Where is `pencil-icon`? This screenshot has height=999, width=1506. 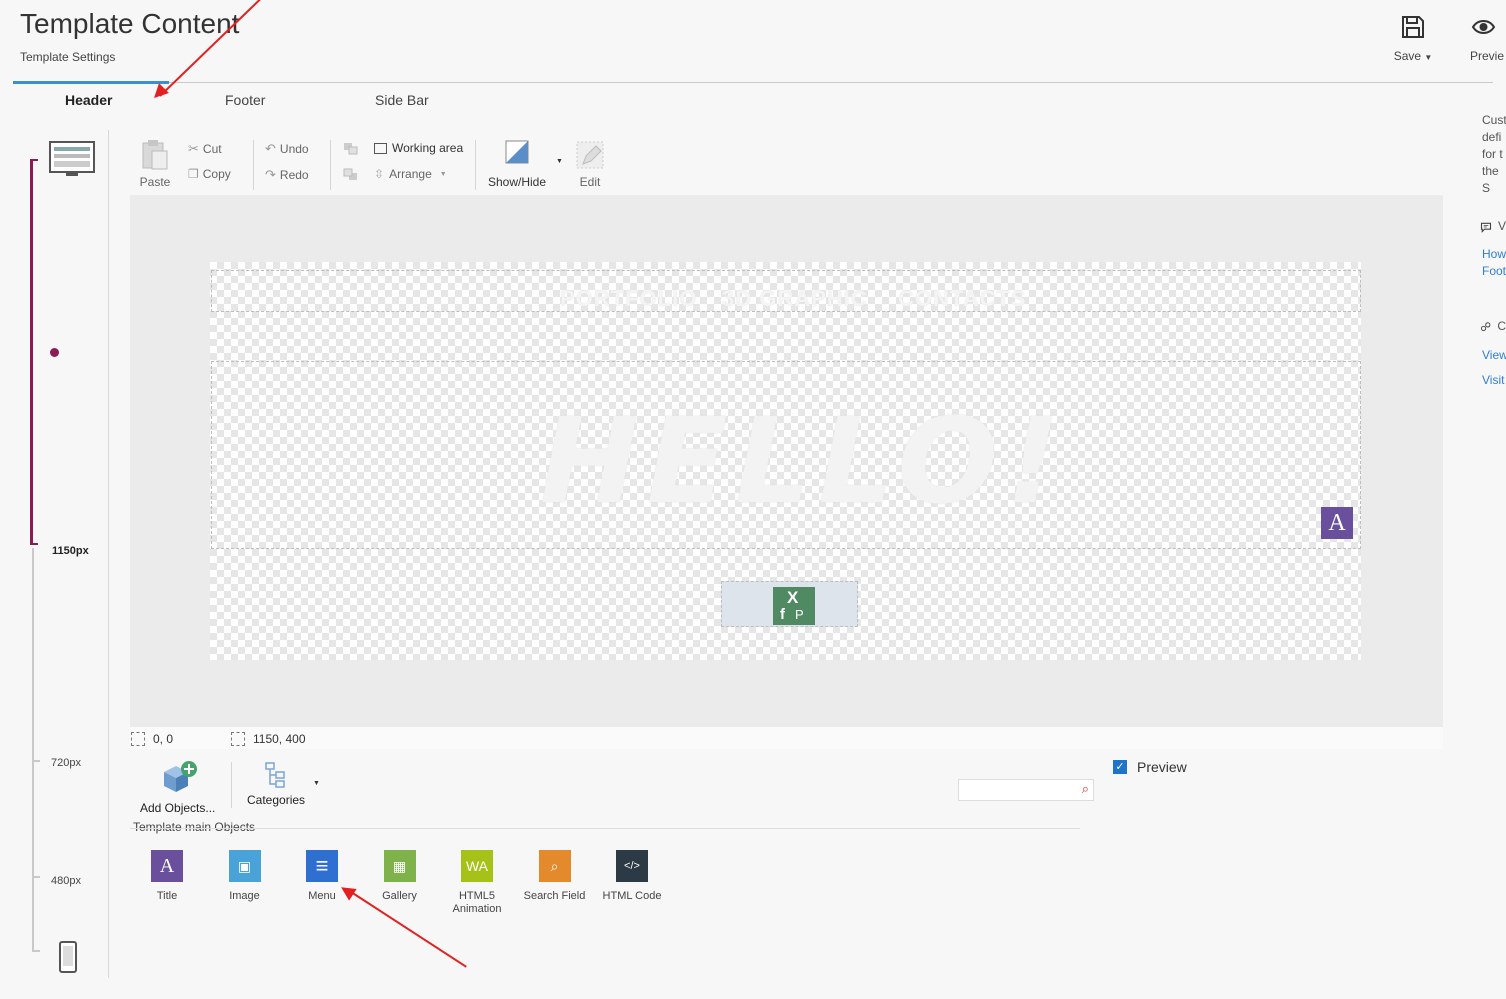
pencil-icon is located at coordinates (590, 155).